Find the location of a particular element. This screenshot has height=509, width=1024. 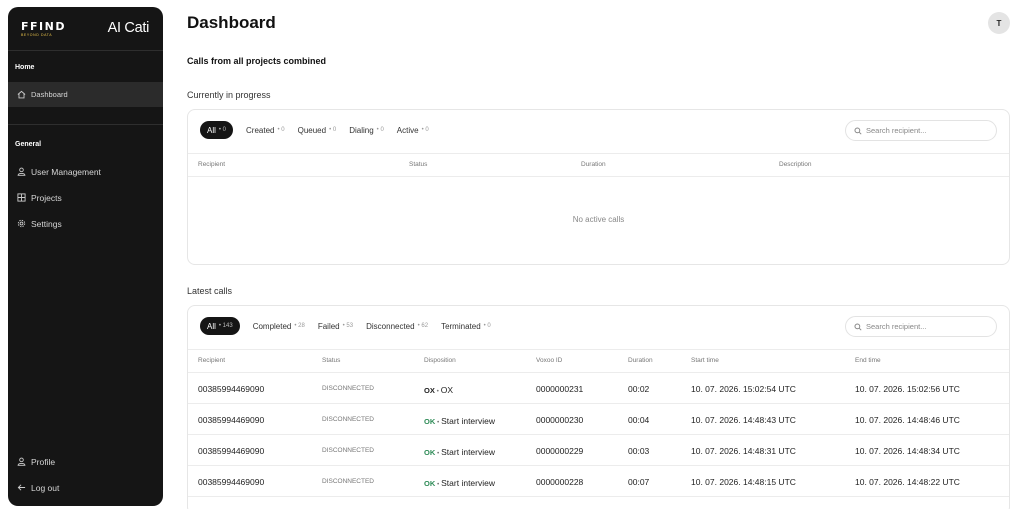

tab-label: Active is located at coordinates (407, 130).